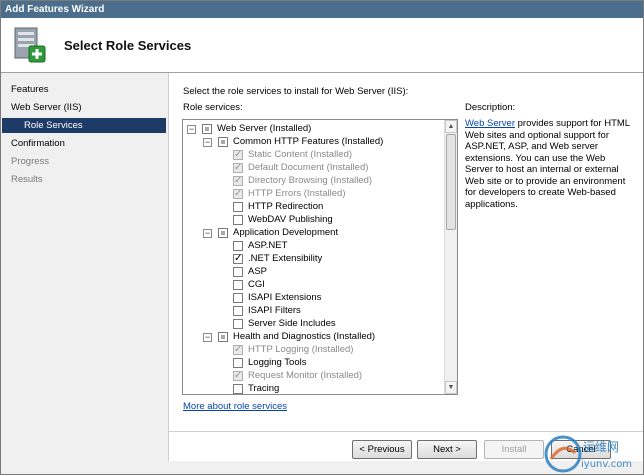 The image size is (644, 476). What do you see at coordinates (213, 107) in the screenshot?
I see `role-services-label: Role services:` at bounding box center [213, 107].